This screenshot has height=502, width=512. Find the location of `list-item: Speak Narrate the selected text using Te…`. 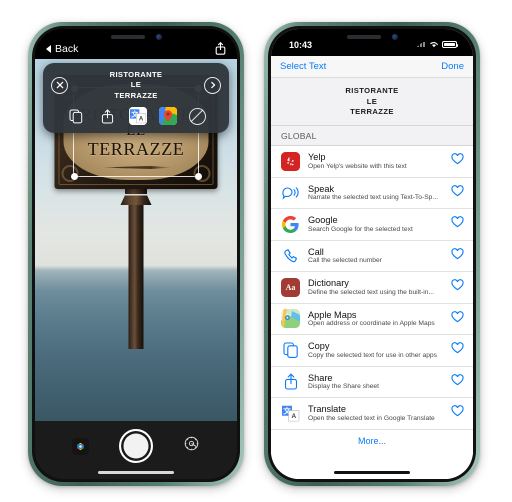

list-item: Speak Narrate the selected text using Te… is located at coordinates (372, 193).